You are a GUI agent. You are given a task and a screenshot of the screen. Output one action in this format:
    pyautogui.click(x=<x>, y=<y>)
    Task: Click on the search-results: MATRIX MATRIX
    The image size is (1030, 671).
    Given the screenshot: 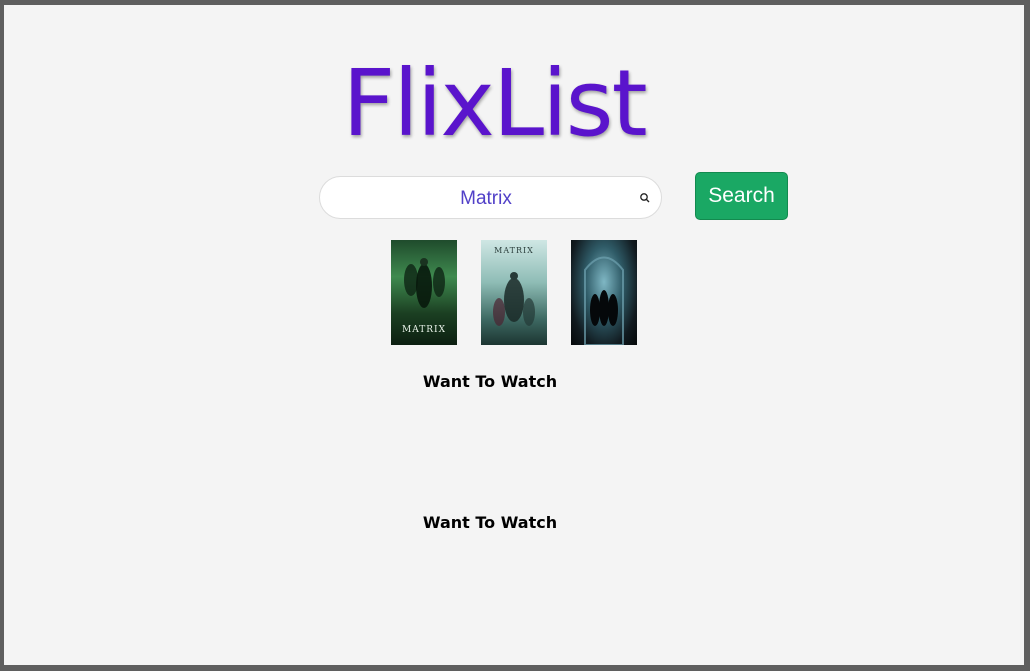 What is the action you would take?
    pyautogui.click(x=514, y=292)
    